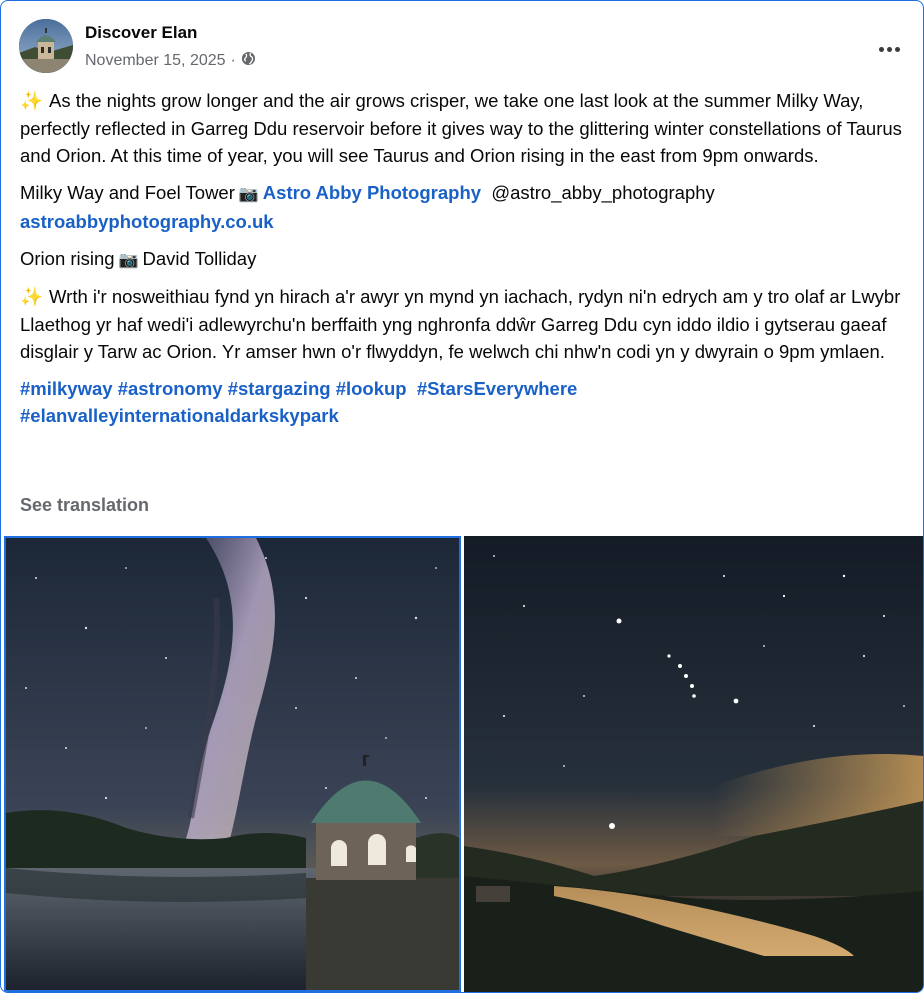 The width and height of the screenshot is (924, 993). What do you see at coordinates (179, 415) in the screenshot?
I see `hashtag: #elanvalleyinternationaldarkskypark` at bounding box center [179, 415].